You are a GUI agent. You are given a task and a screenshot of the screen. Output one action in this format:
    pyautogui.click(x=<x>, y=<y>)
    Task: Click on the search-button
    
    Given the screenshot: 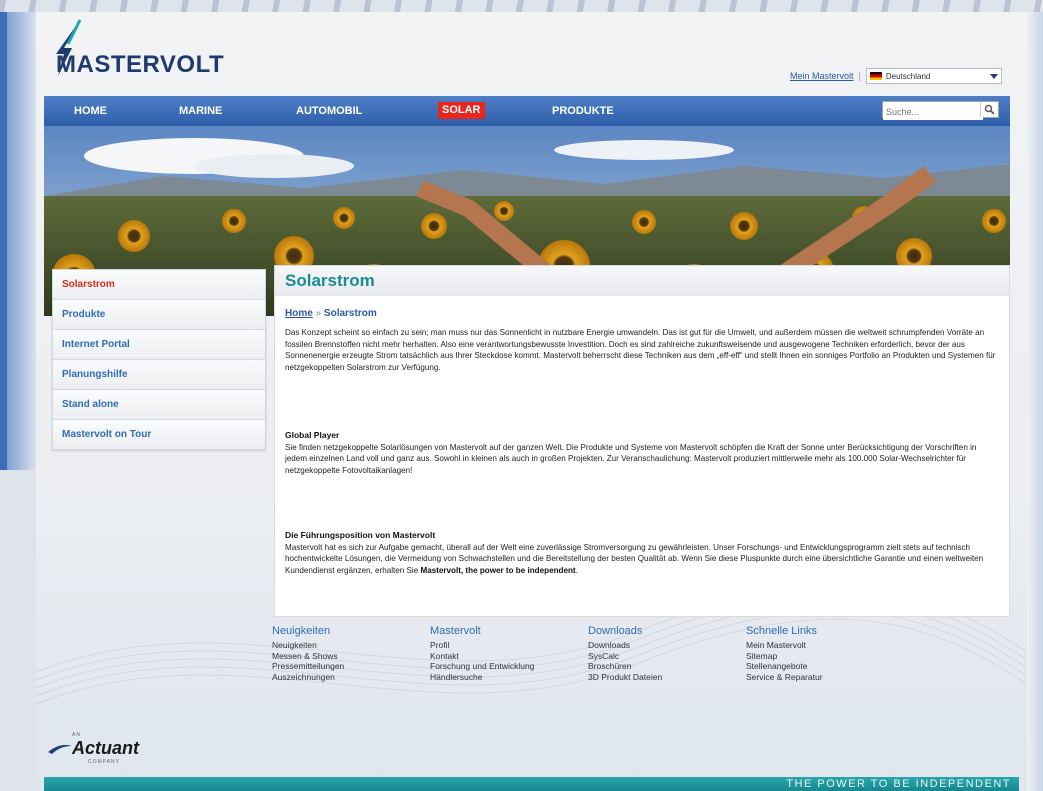 What is the action you would take?
    pyautogui.click(x=989, y=109)
    